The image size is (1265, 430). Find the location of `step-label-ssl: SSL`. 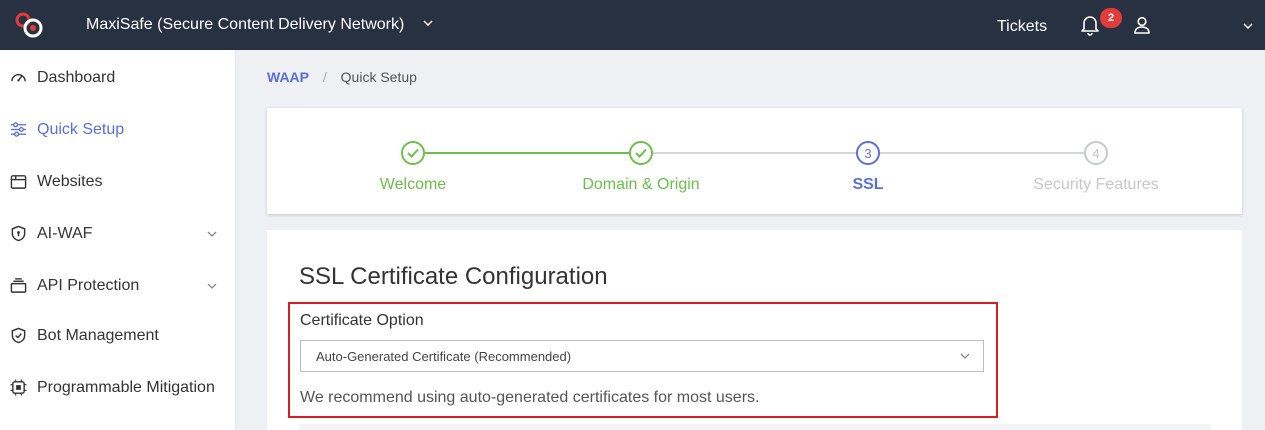

step-label-ssl: SSL is located at coordinates (868, 185).